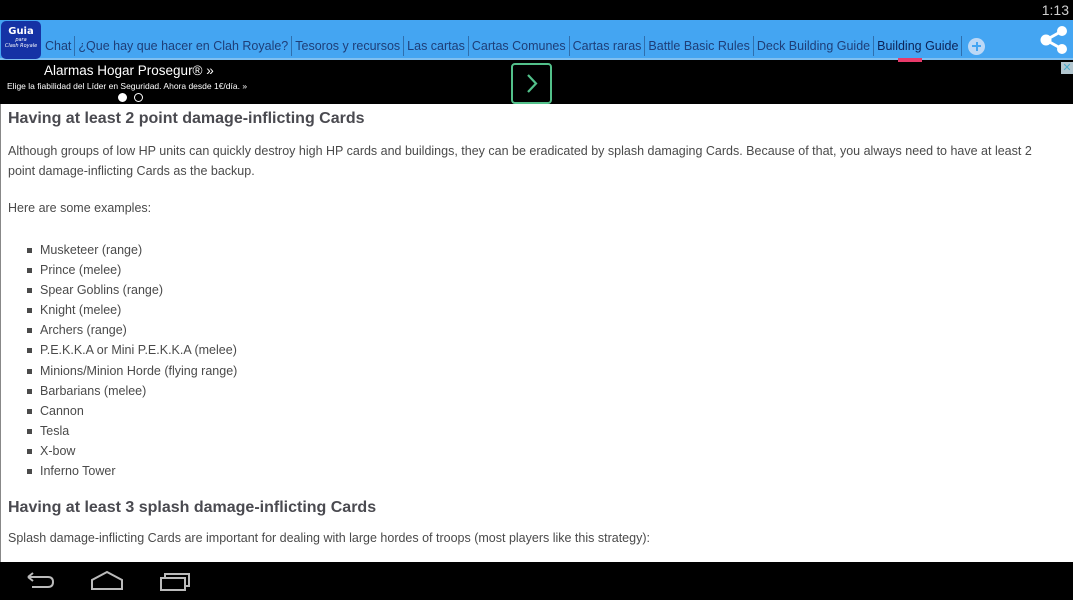  I want to click on tab-label: Cartas raras, so click(607, 46).